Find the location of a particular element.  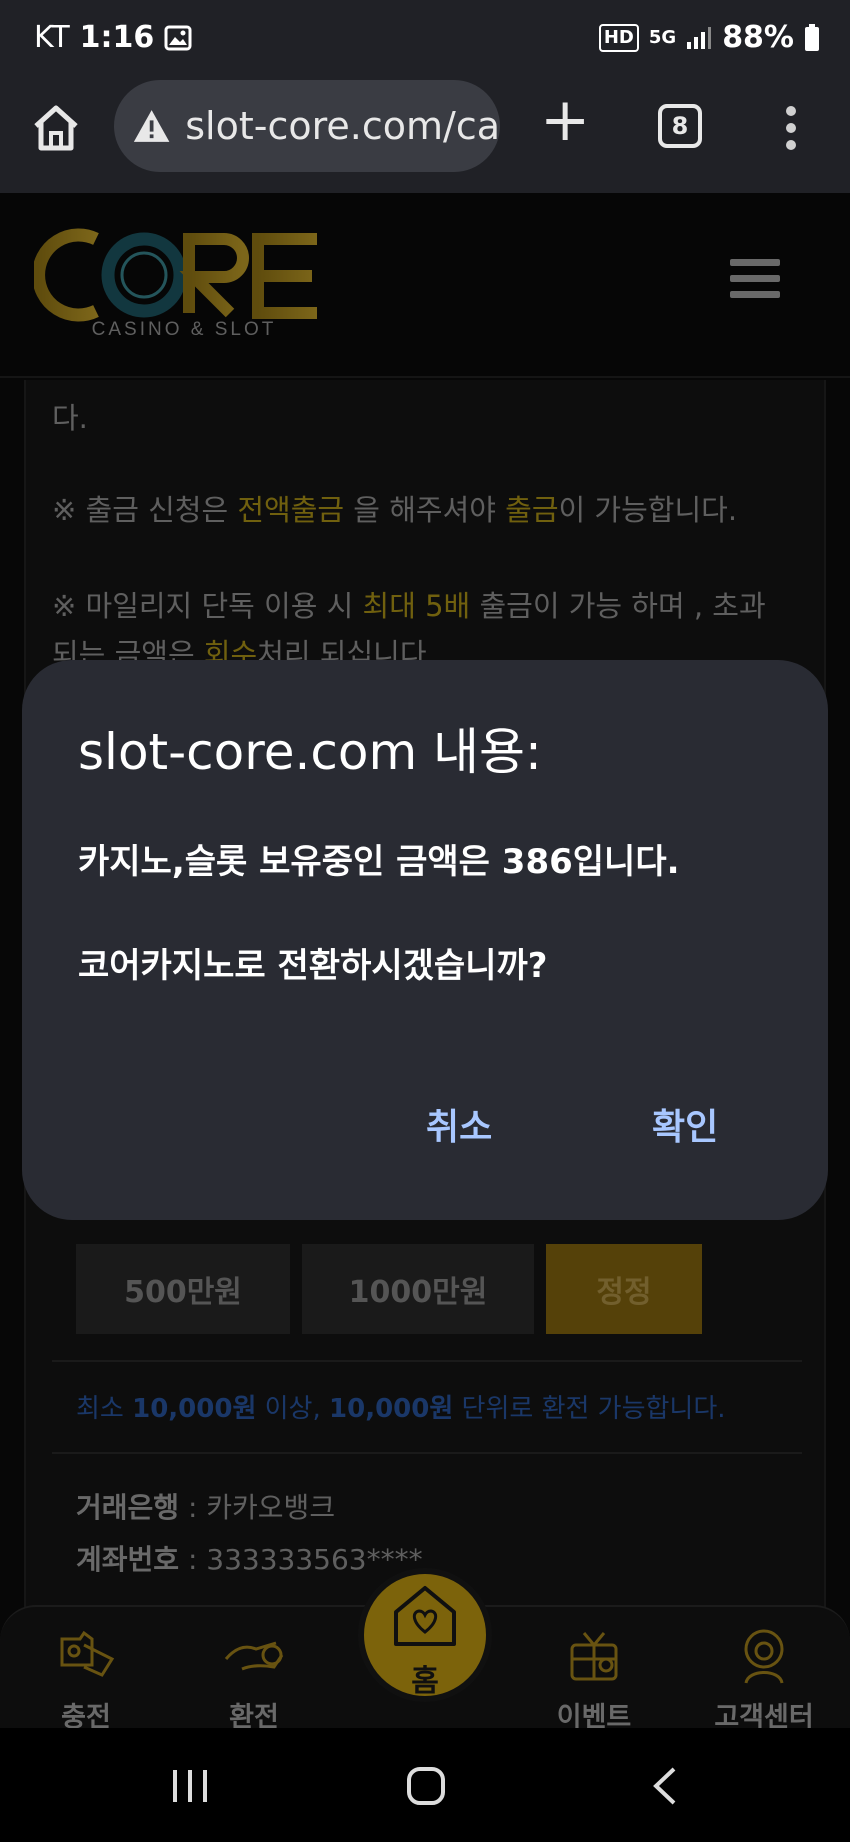

recent-apps-icon is located at coordinates (190, 1786).